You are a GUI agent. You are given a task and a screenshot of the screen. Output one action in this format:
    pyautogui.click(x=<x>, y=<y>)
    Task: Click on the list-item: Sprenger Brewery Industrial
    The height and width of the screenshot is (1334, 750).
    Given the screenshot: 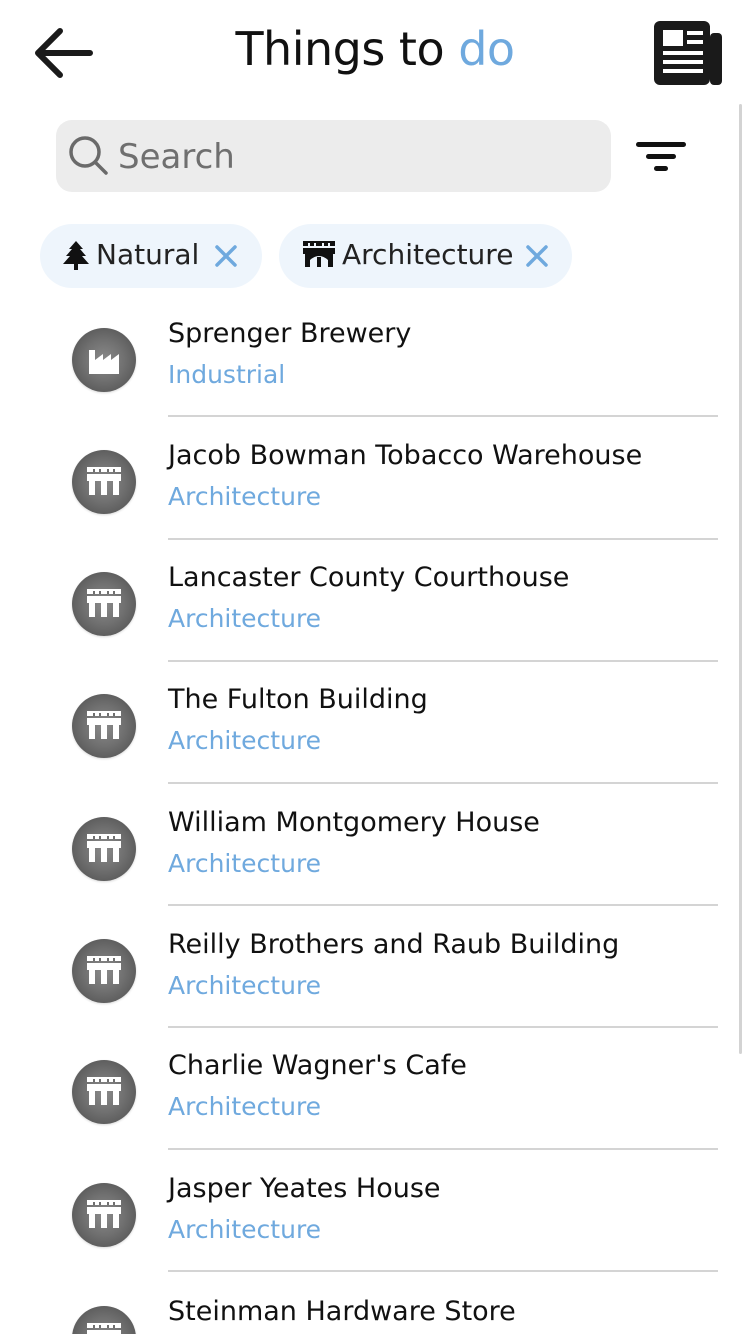 What is the action you would take?
    pyautogui.click(x=375, y=361)
    